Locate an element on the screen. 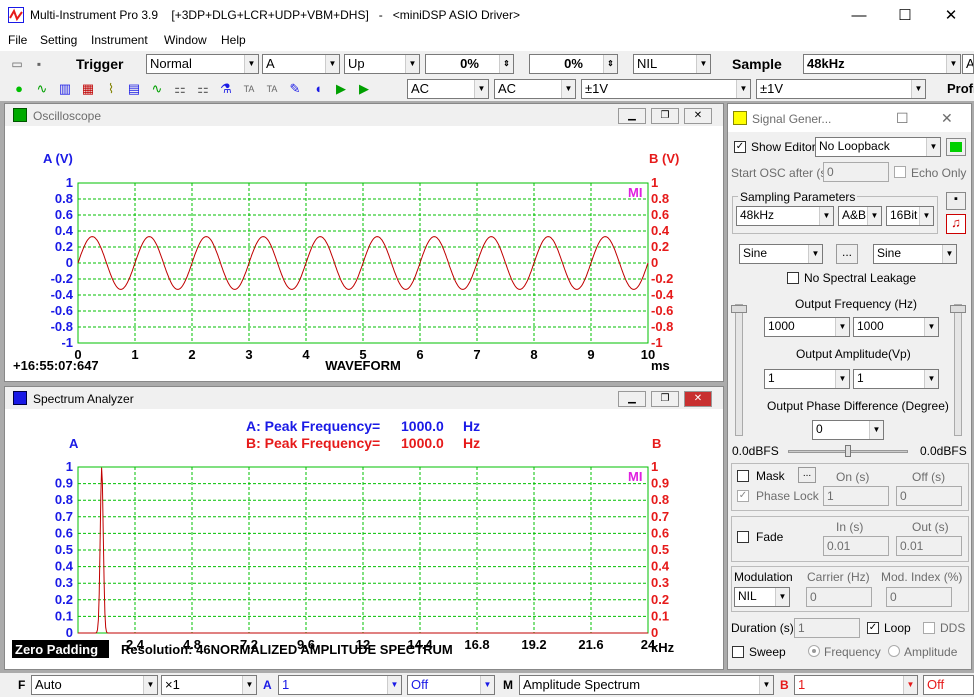 This screenshot has width=974, height=697. nil-select: NIL ▼ is located at coordinates (672, 64).